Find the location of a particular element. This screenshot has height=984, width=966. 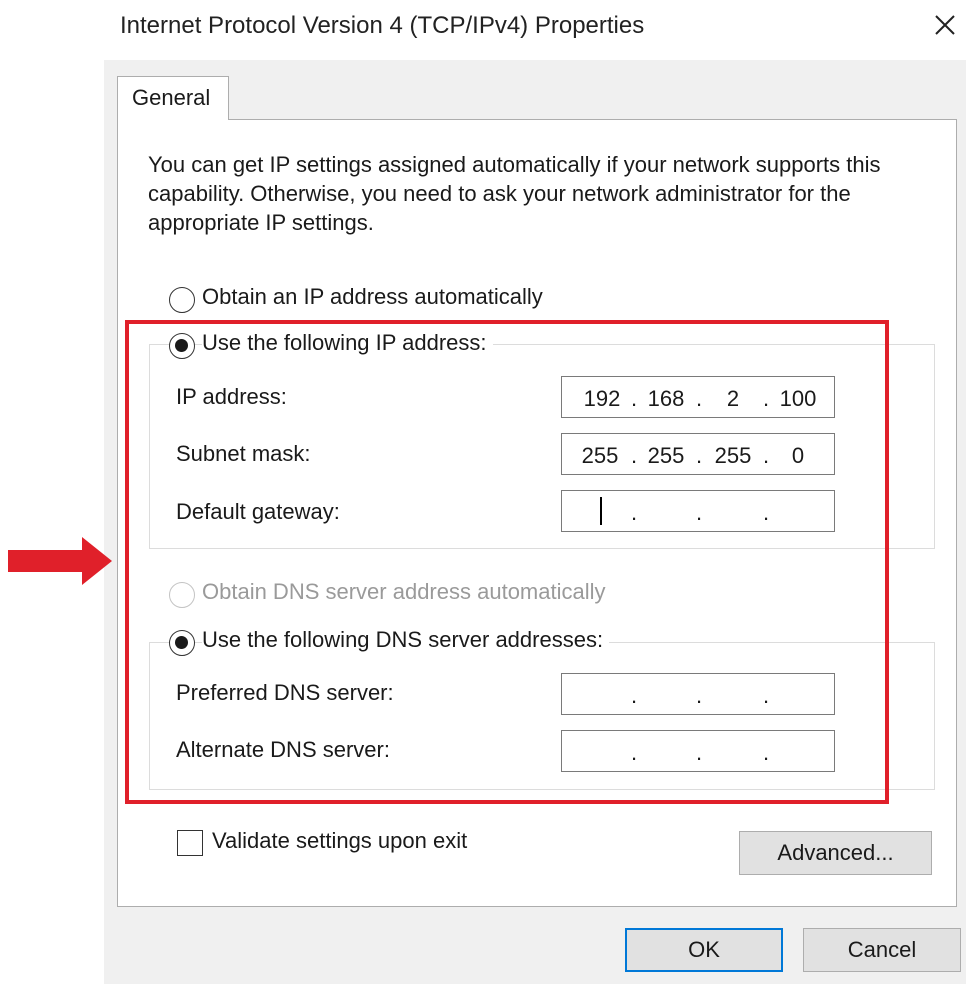

right-arrow-icon is located at coordinates (60, 561).